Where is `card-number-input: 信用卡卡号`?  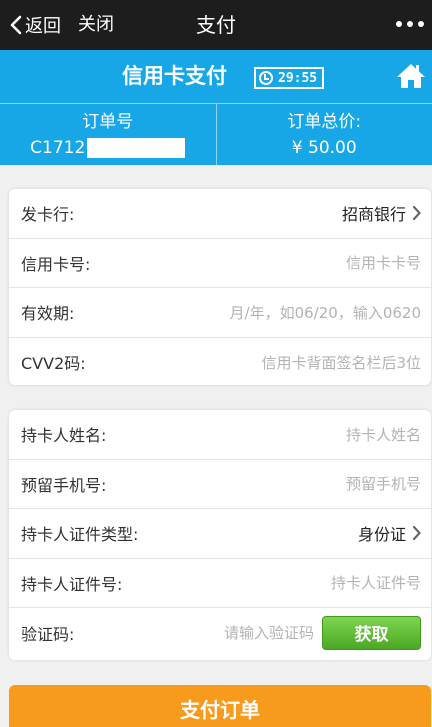 card-number-input: 信用卡卡号 is located at coordinates (383, 262).